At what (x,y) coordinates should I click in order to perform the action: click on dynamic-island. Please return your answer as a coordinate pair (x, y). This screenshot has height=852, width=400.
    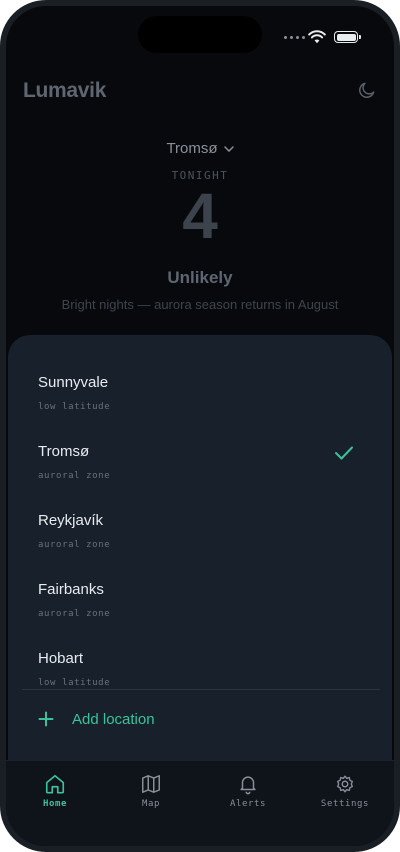
    Looking at the image, I should click on (200, 34).